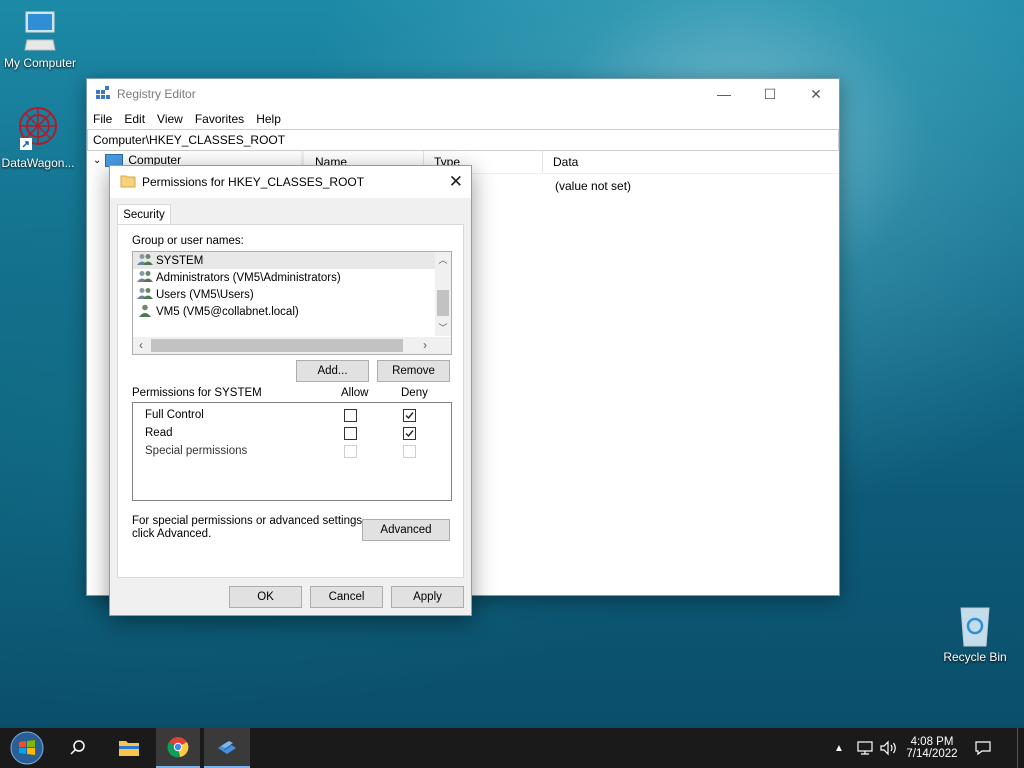 The width and height of the screenshot is (1024, 768). What do you see at coordinates (292, 277) in the screenshot?
I see `user-item-administrators: Administrators (VM5\Administrators)` at bounding box center [292, 277].